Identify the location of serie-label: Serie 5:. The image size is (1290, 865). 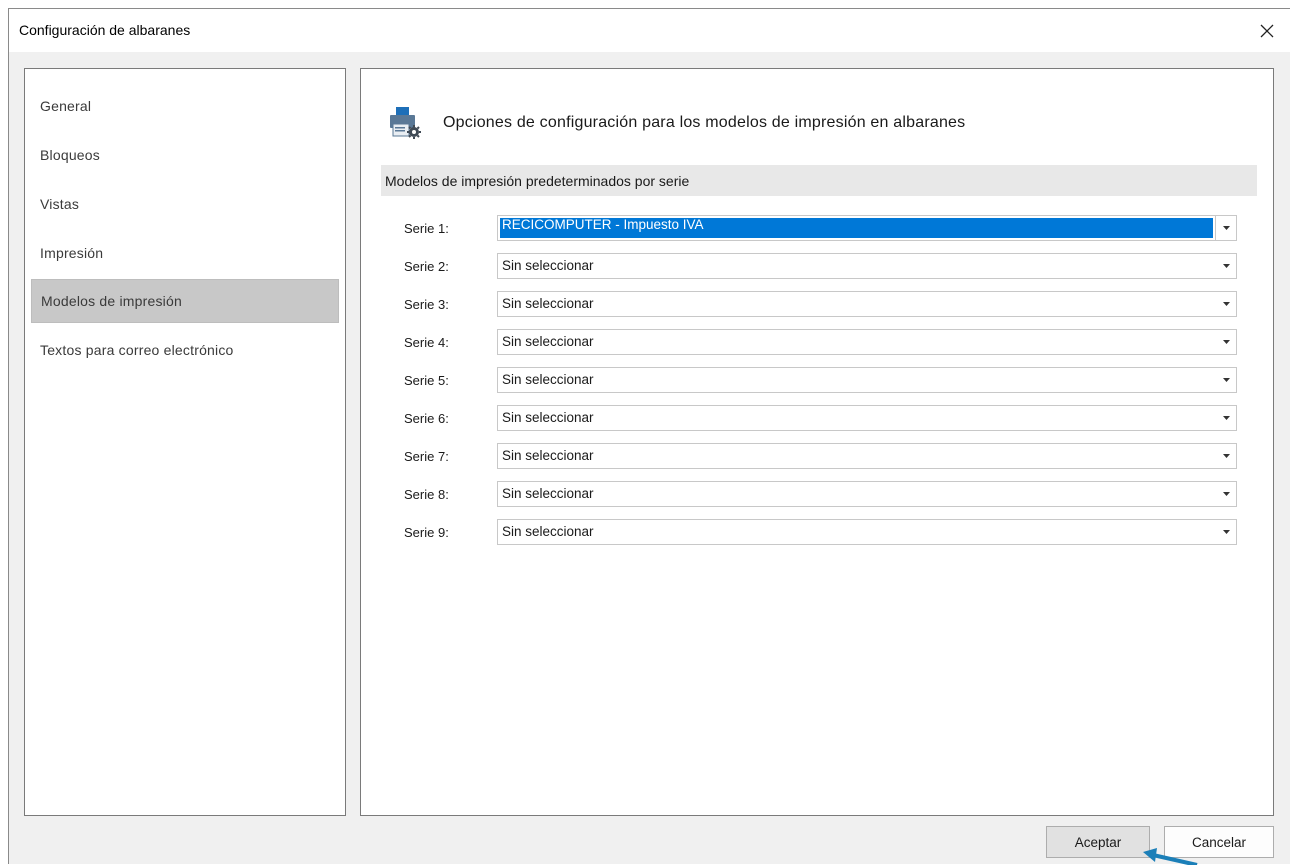
(426, 380).